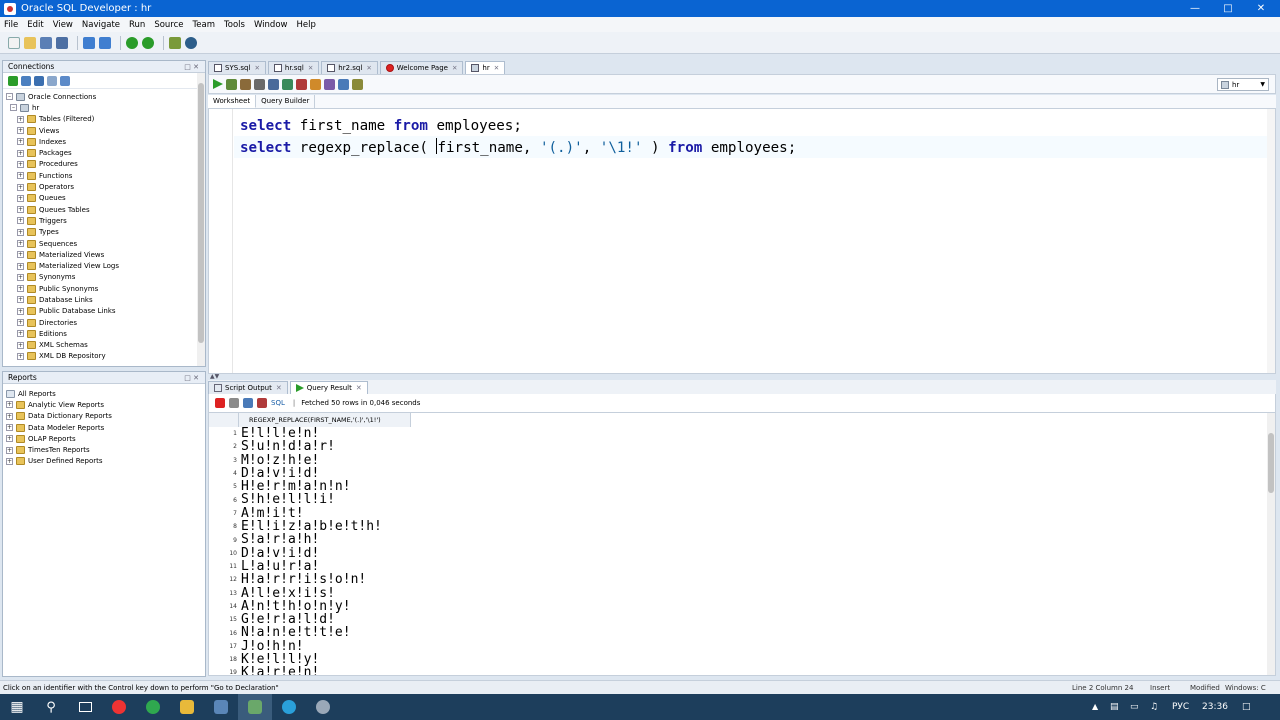  Describe the element at coordinates (105, 265) in the screenshot. I see `tree-item: + Materialized View Logs` at that location.